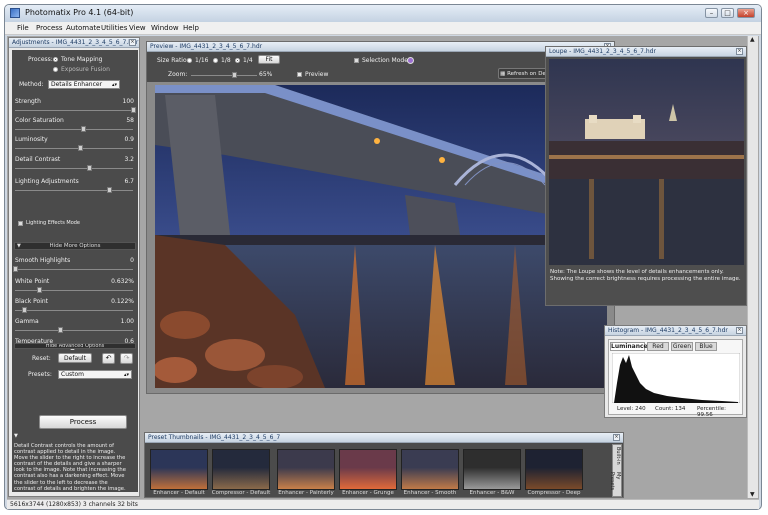  What do you see at coordinates (38, 159) in the screenshot?
I see `detail-contrast-label: Detail Contrast` at bounding box center [38, 159].